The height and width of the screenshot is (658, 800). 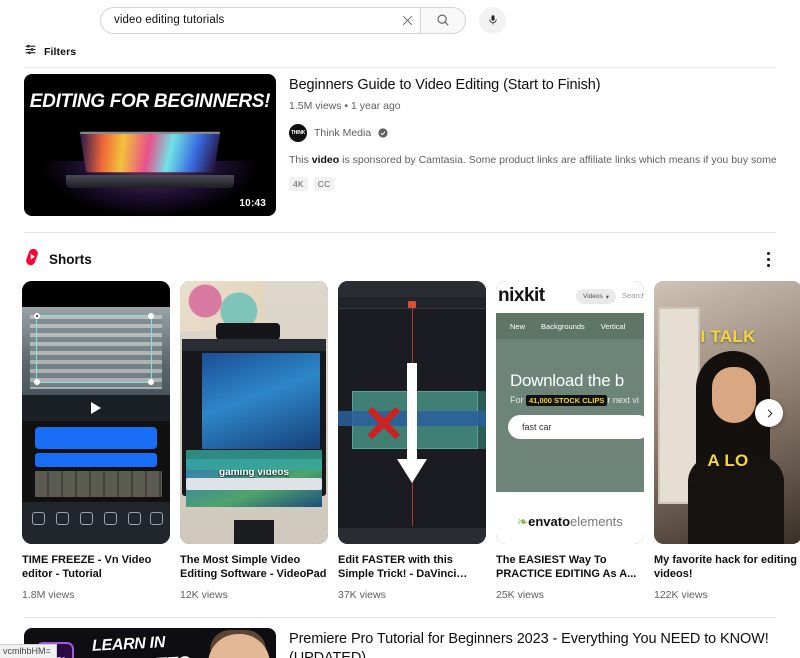 I want to click on shorts-thumbnail: gaming videos, so click(x=254, y=412).